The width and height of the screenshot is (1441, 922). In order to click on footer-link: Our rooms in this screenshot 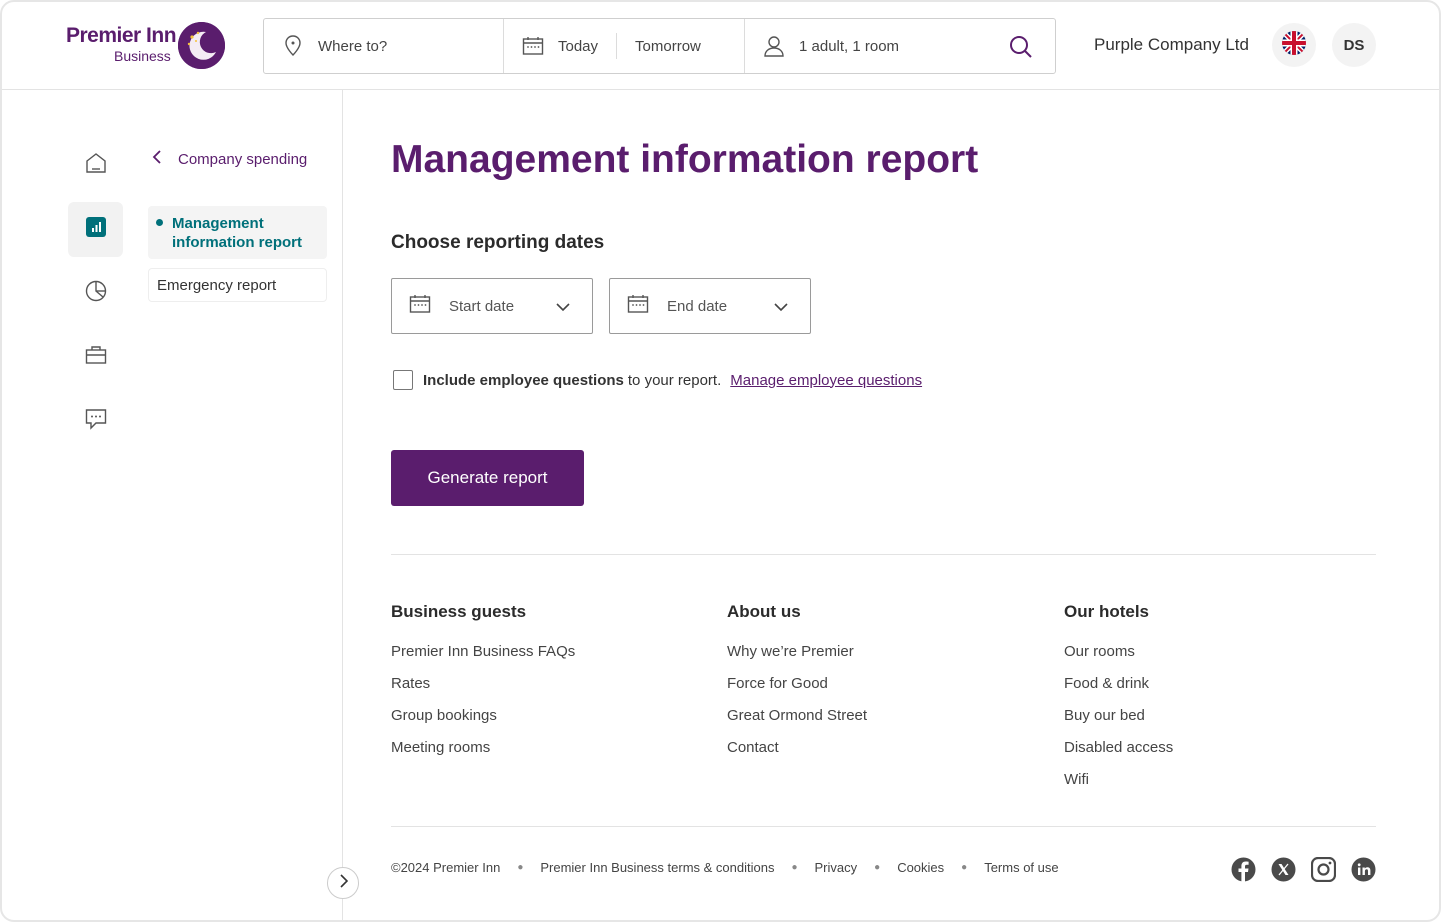, I will do `click(1118, 659)`.